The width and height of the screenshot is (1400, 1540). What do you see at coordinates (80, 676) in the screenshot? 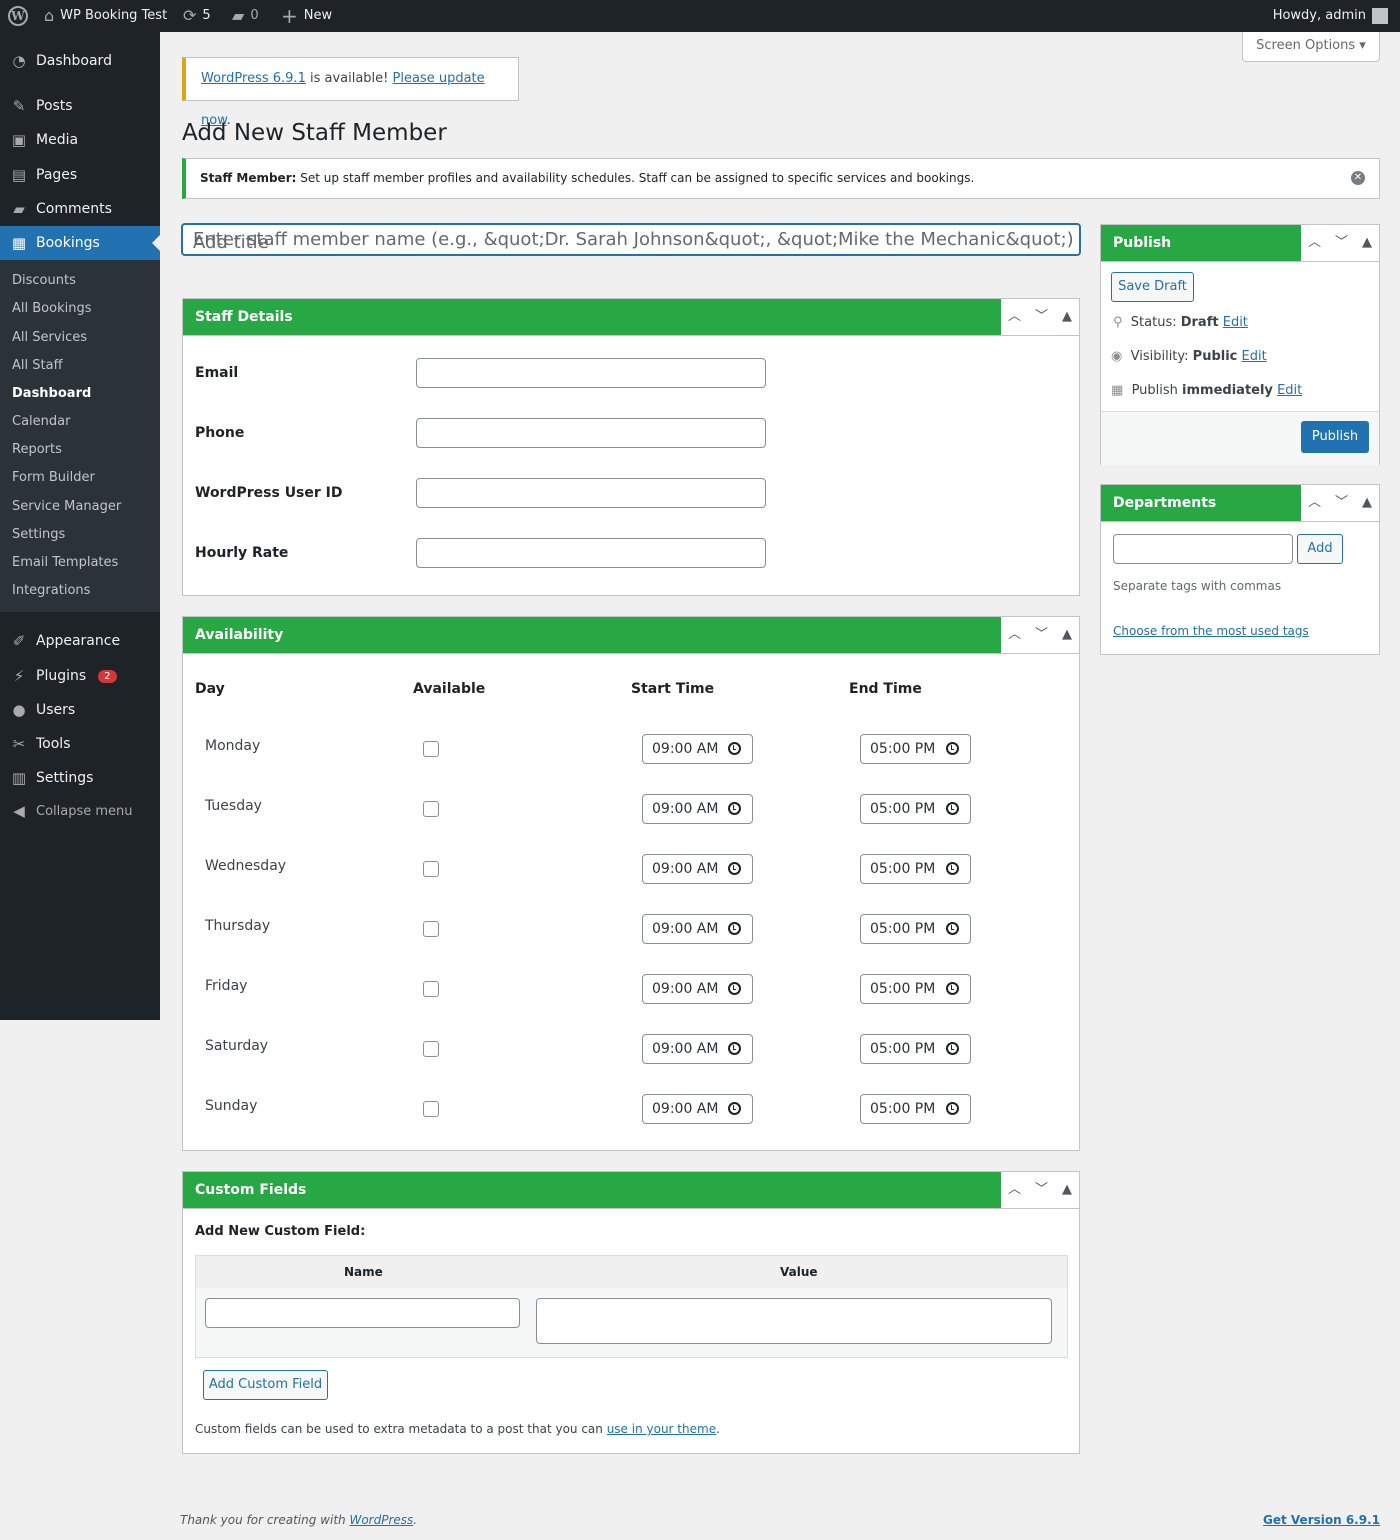
I see `menu-plugins: ⚡ Plugins 2` at bounding box center [80, 676].